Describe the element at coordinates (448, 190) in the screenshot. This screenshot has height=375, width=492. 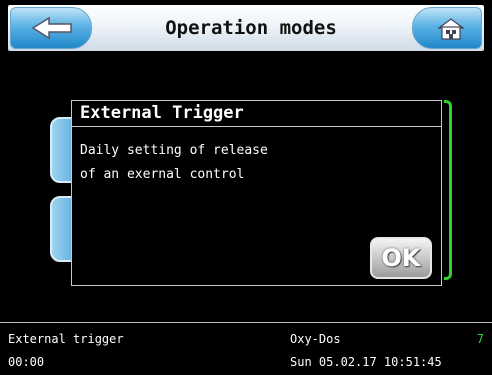
I see `selection-indicator` at that location.